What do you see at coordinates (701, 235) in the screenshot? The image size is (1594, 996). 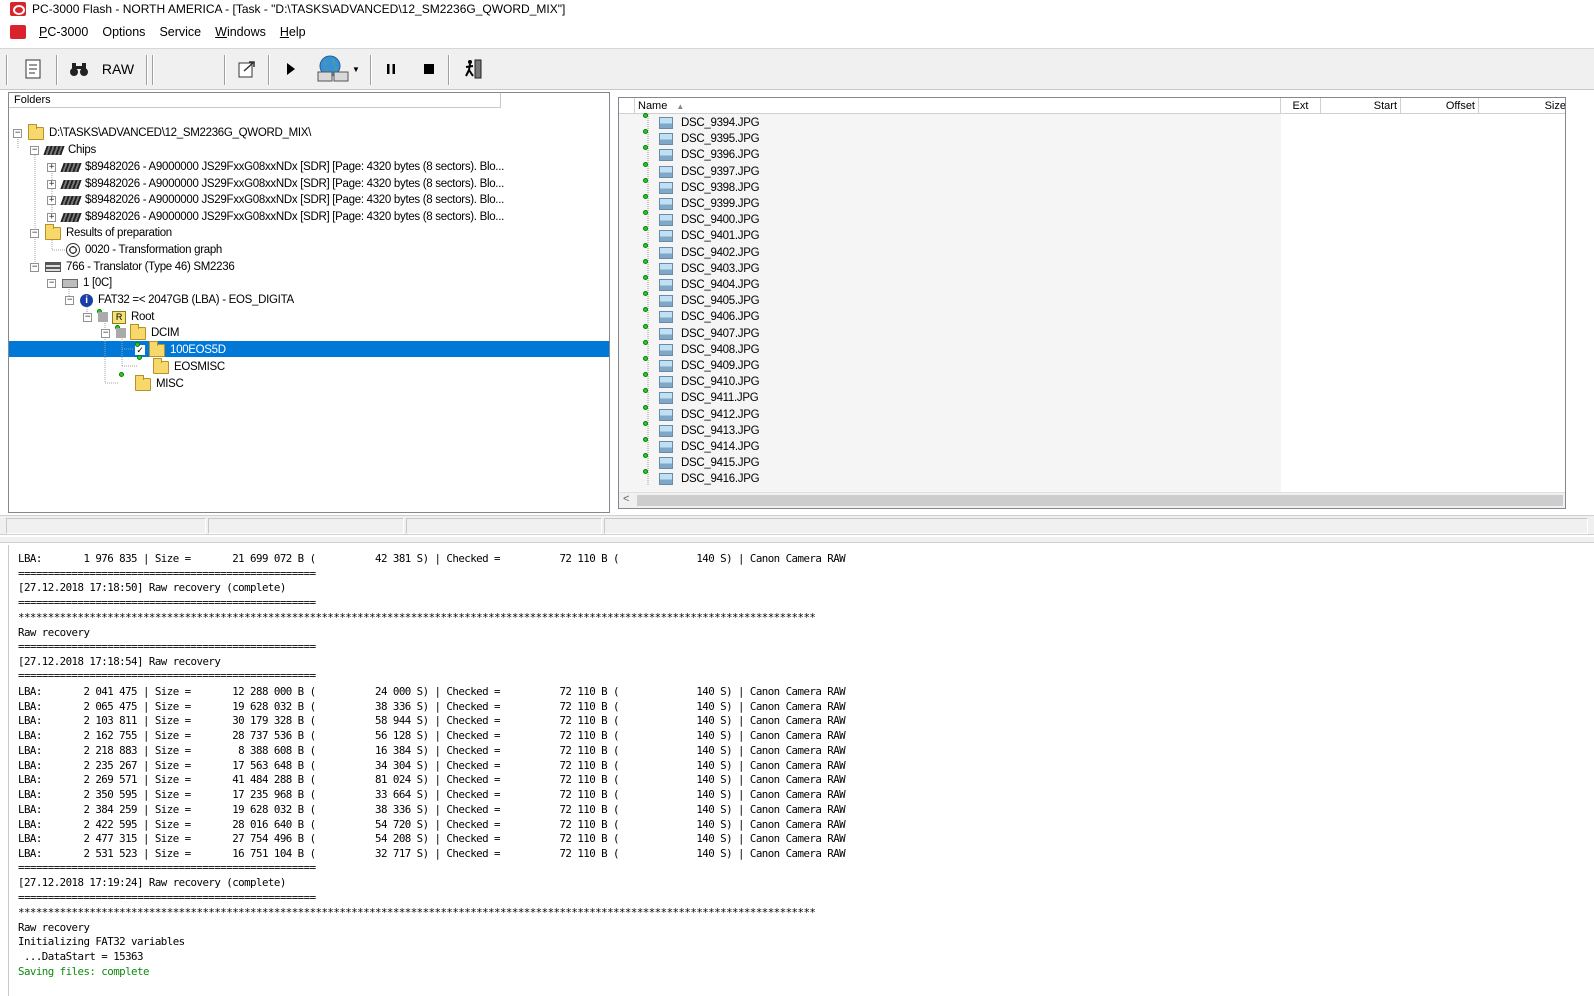 I see `file-row: DSC_9401.JPG` at bounding box center [701, 235].